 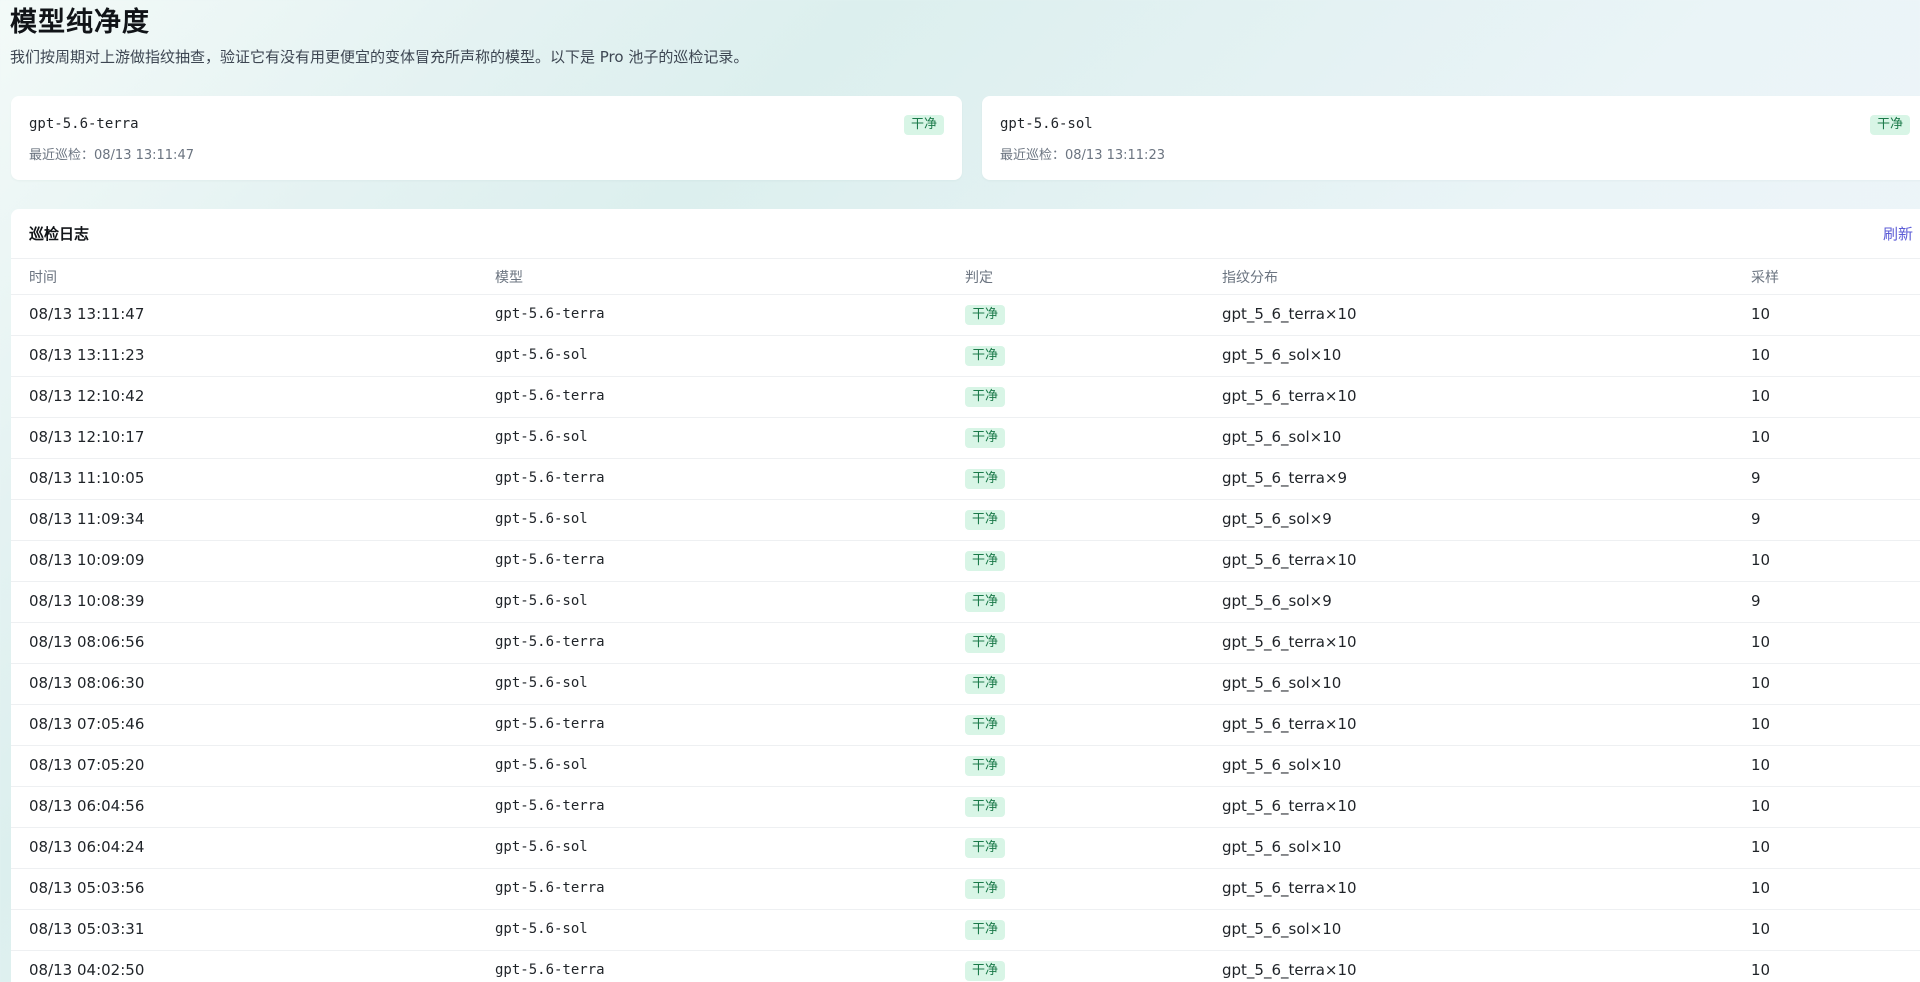 What do you see at coordinates (1082, 155) in the screenshot?
I see `card-last-check: 最近巡检：08/13 13:11:23` at bounding box center [1082, 155].